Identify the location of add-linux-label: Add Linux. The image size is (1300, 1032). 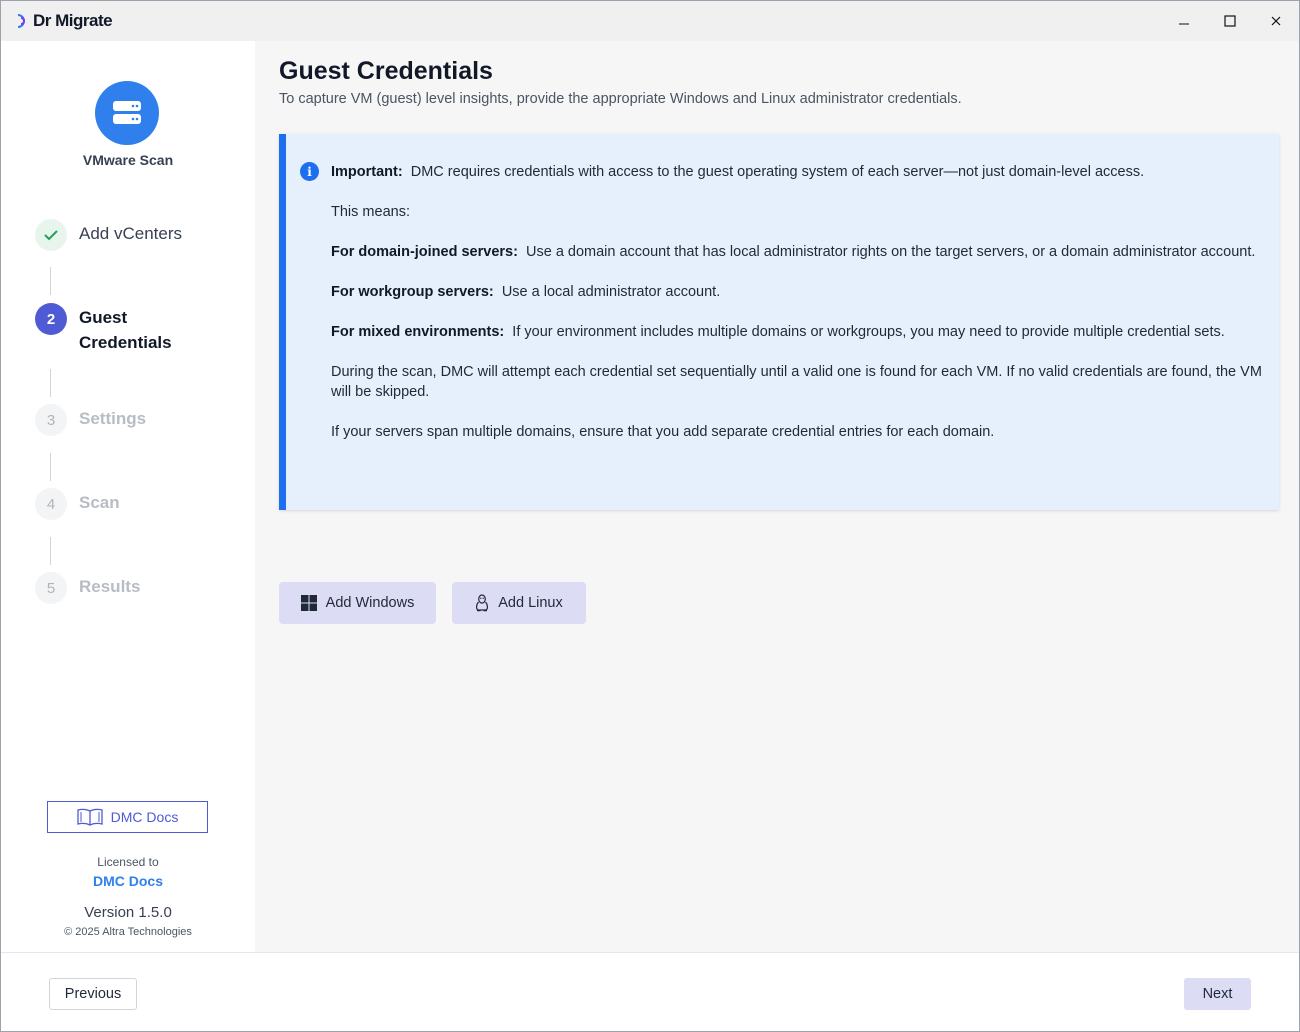
(530, 603).